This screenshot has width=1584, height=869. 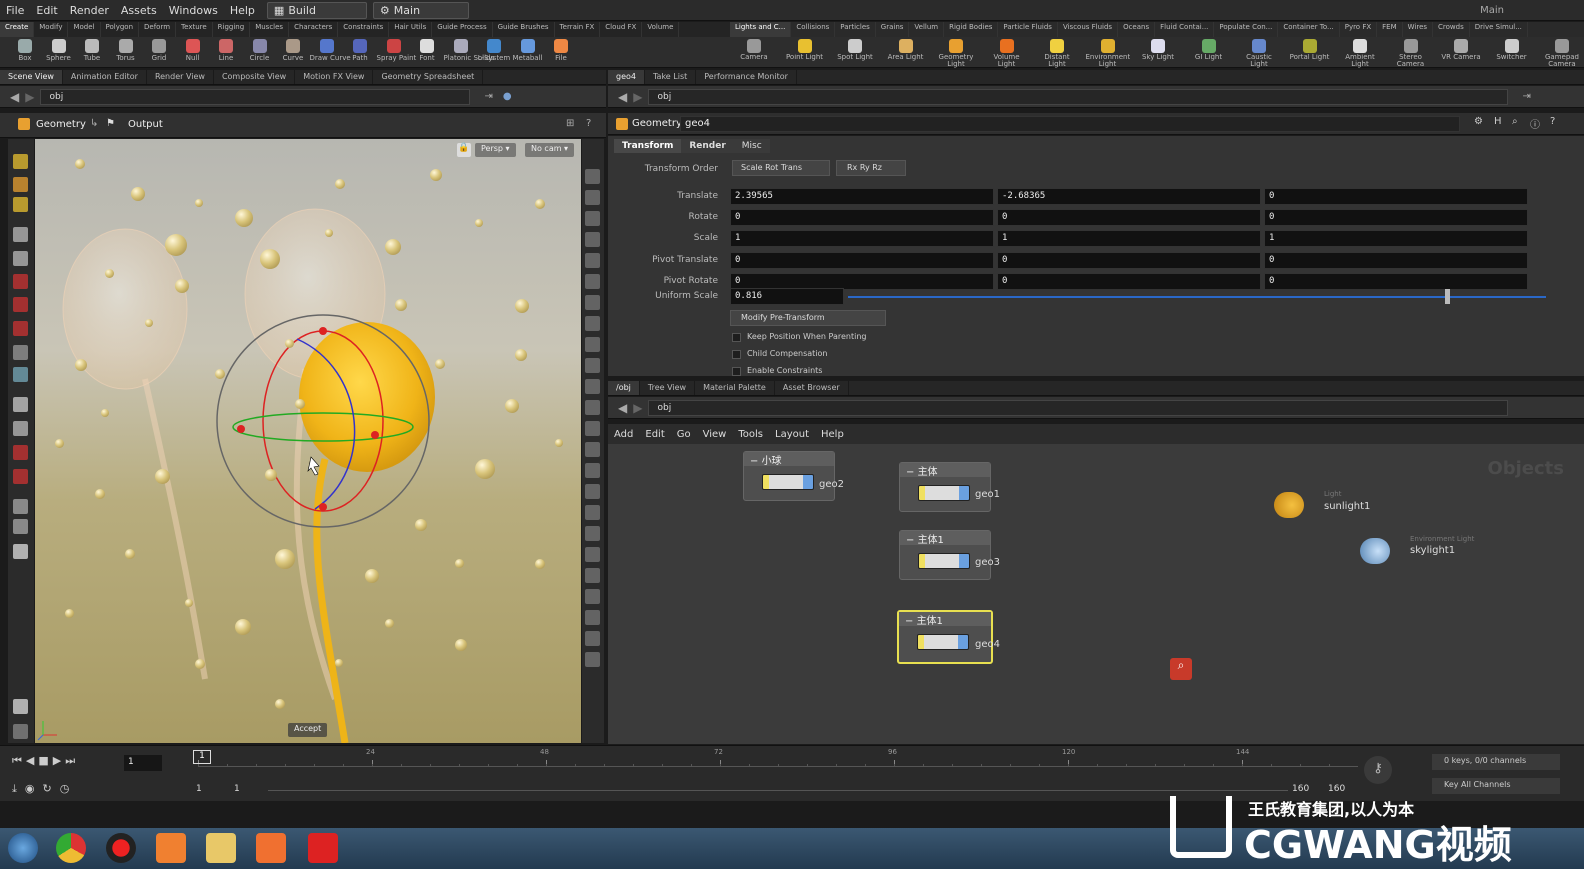 What do you see at coordinates (1535, 123) in the screenshot?
I see `info-icon: ⓘ` at bounding box center [1535, 123].